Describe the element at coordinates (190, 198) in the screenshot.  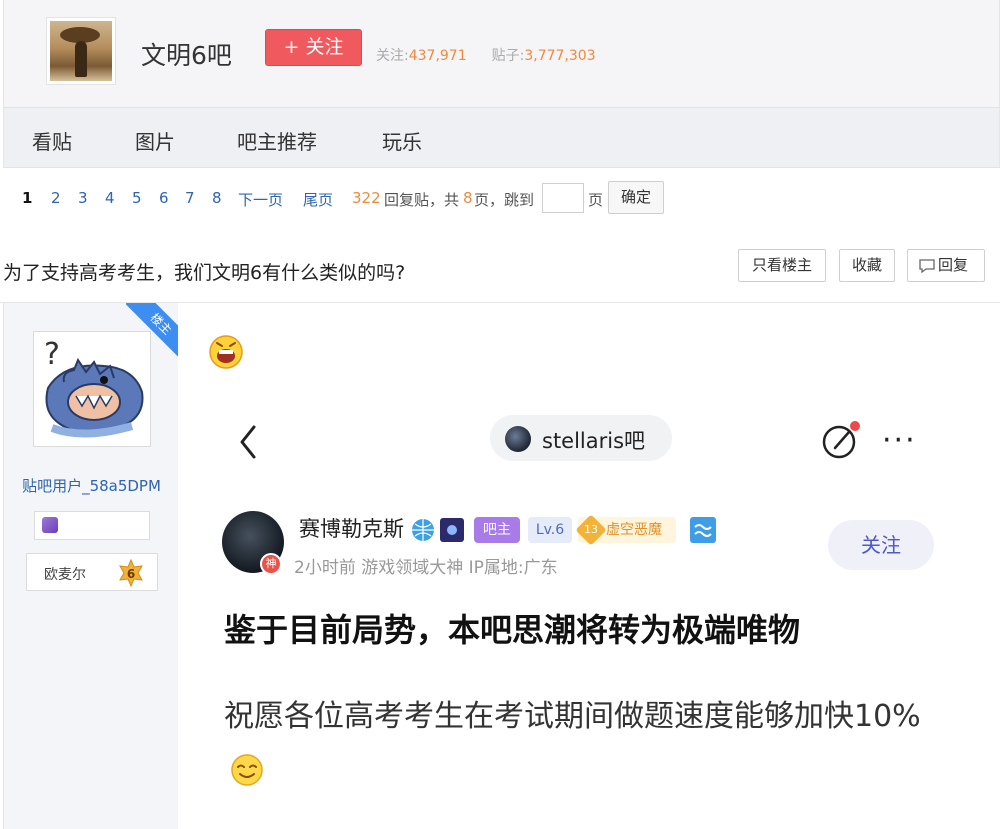
I see `page-7: 7` at that location.